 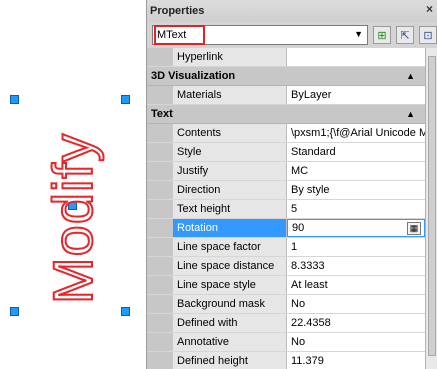 I want to click on palette-title: Properties, so click(x=177, y=11).